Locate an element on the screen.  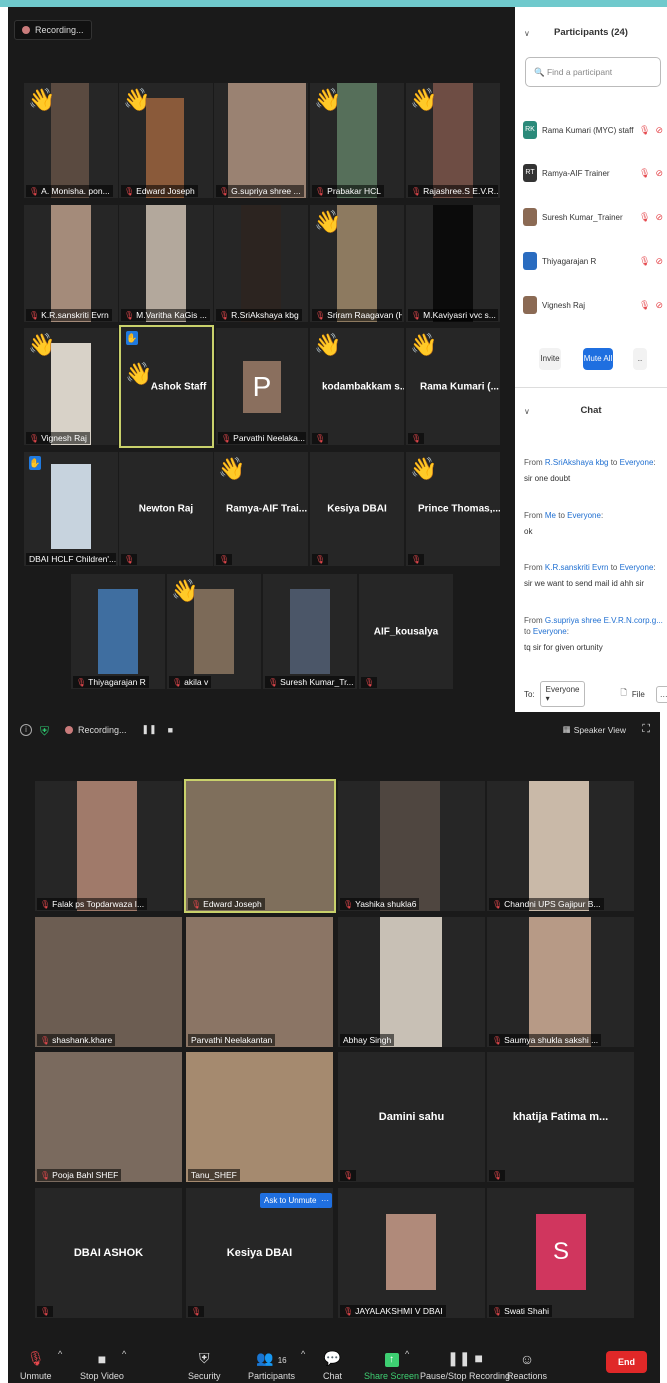
shield-icon: ⛨ is located at coordinates (44, 731).